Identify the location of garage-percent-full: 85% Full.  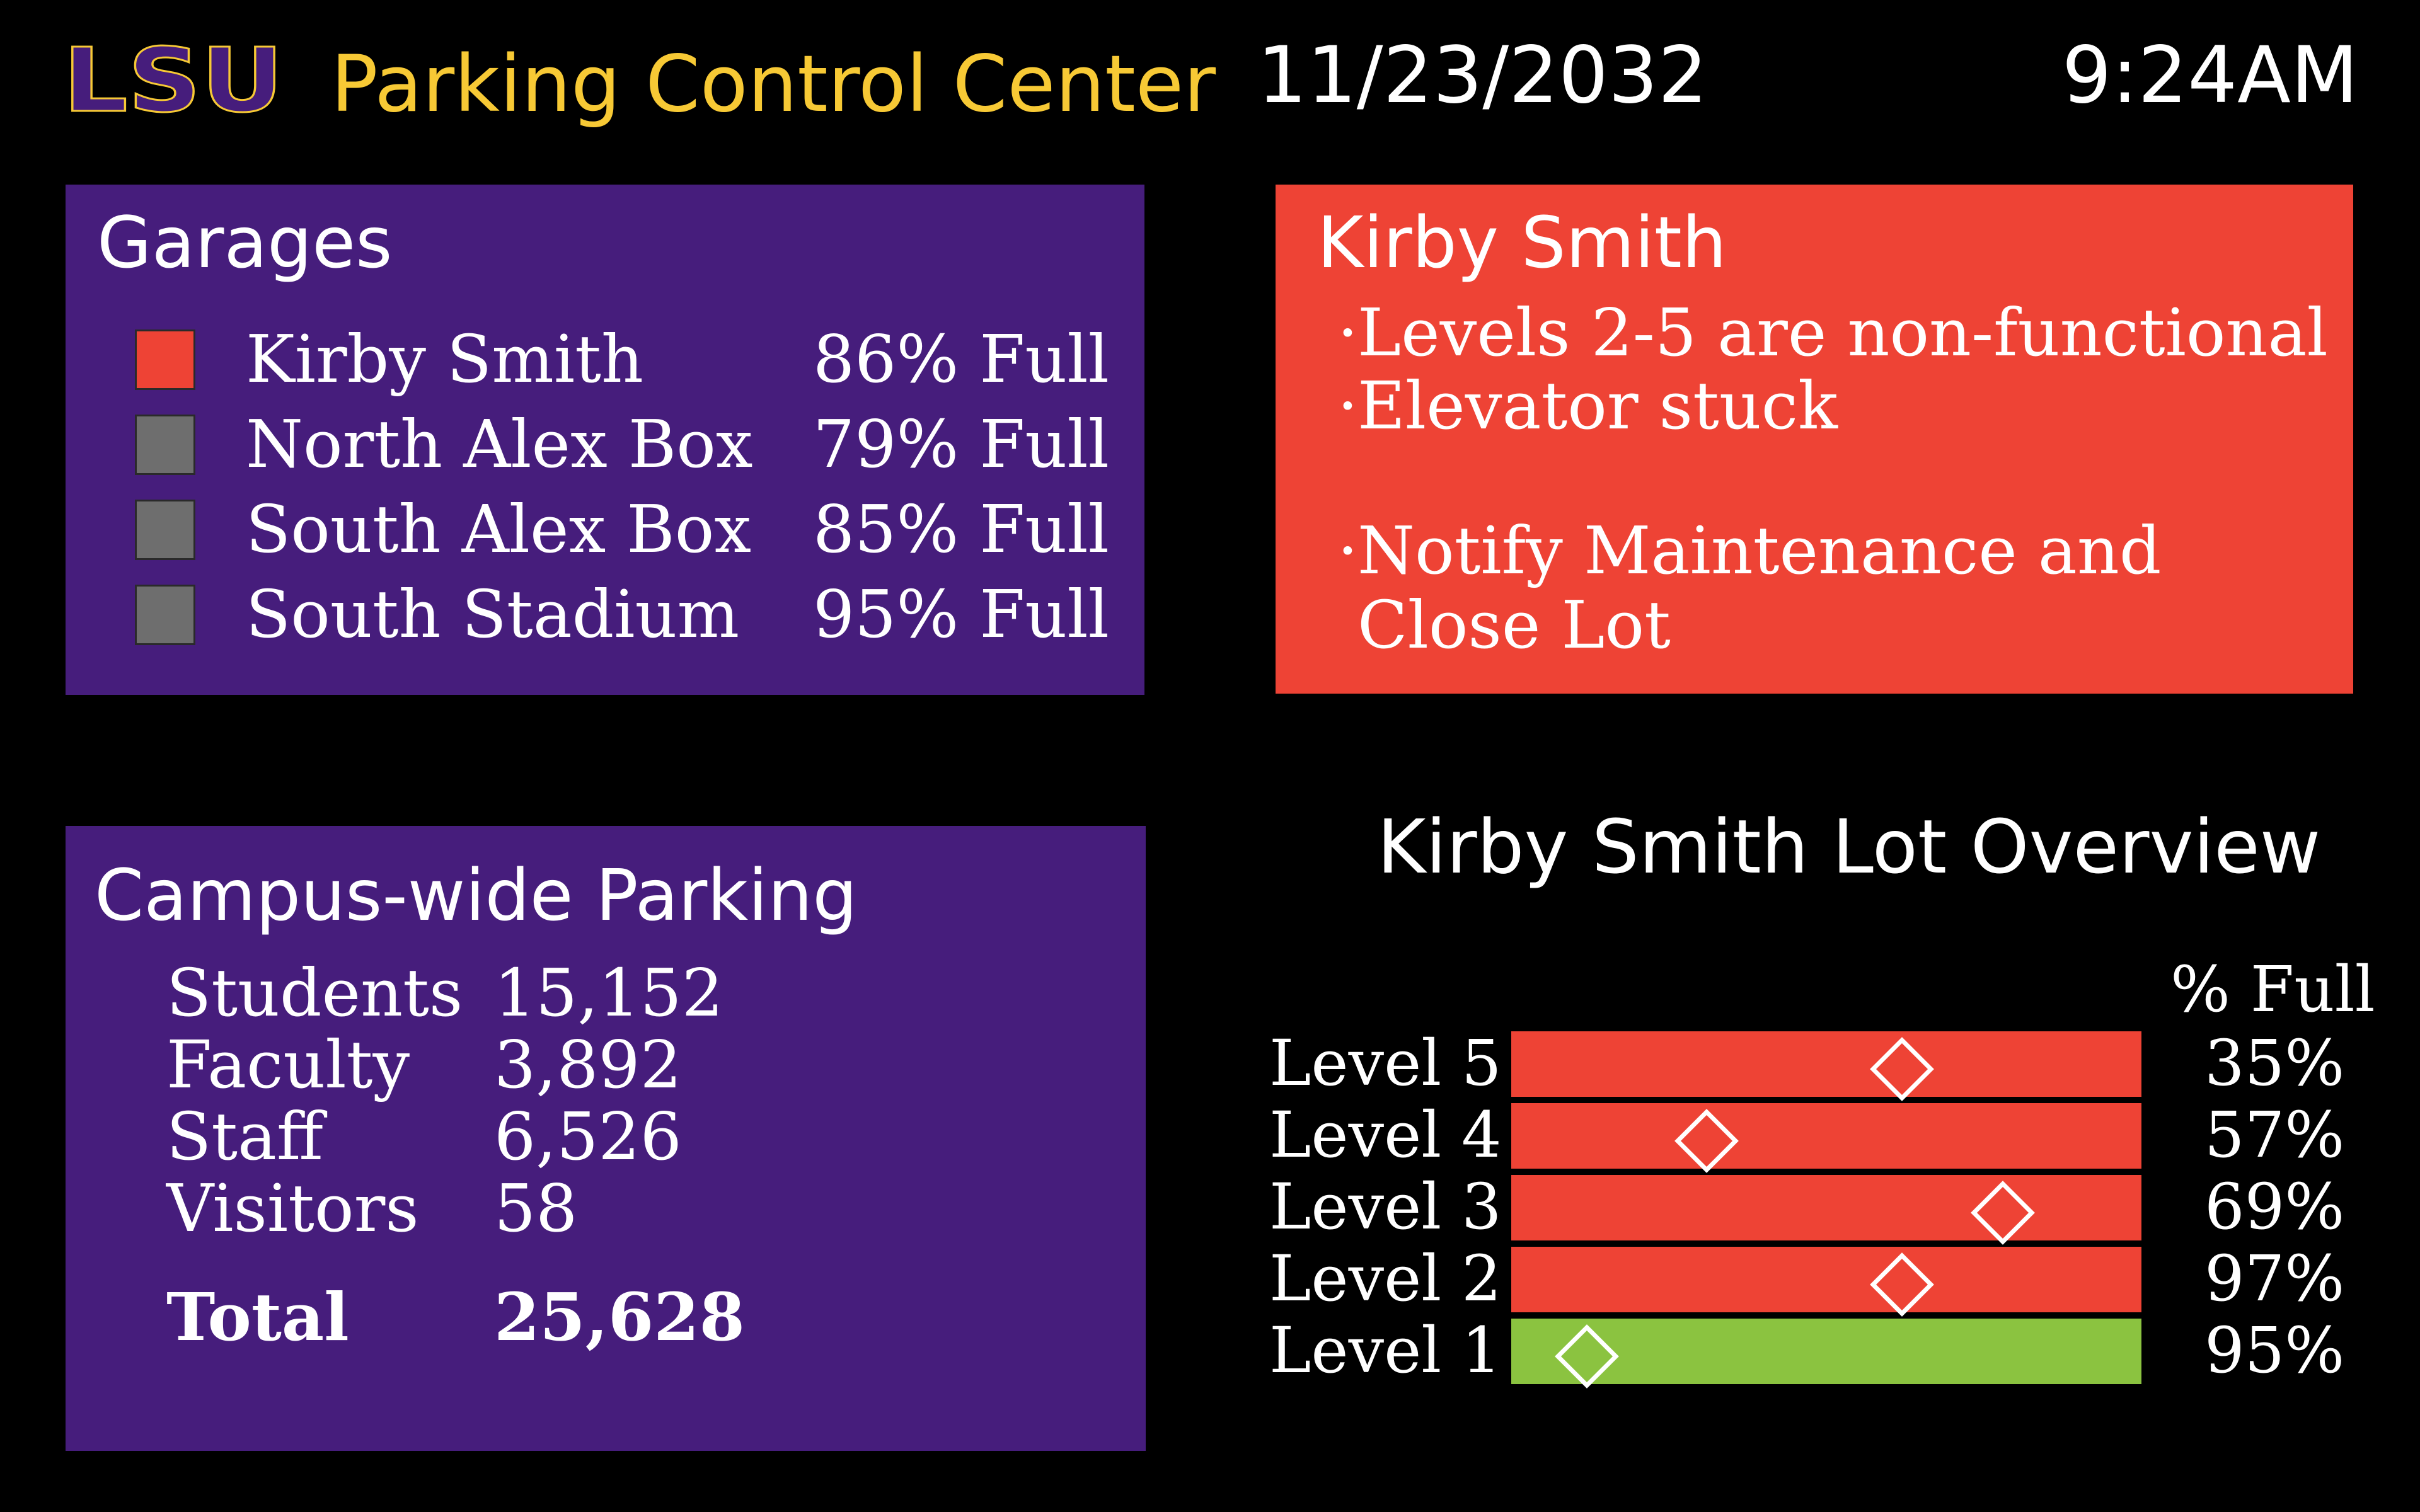
(961, 529).